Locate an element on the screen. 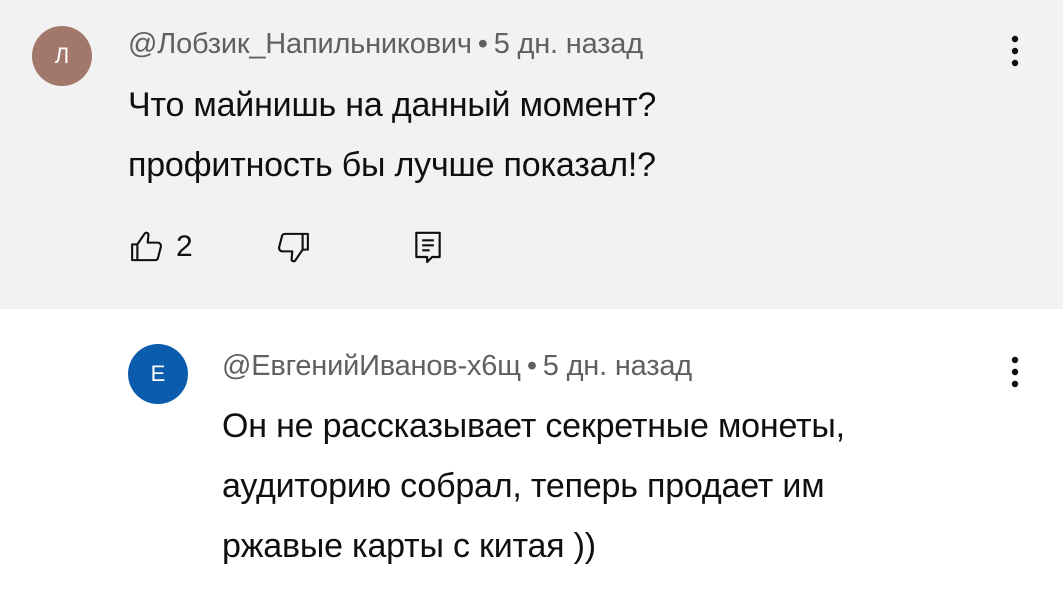  avatar: Л is located at coordinates (62, 56).